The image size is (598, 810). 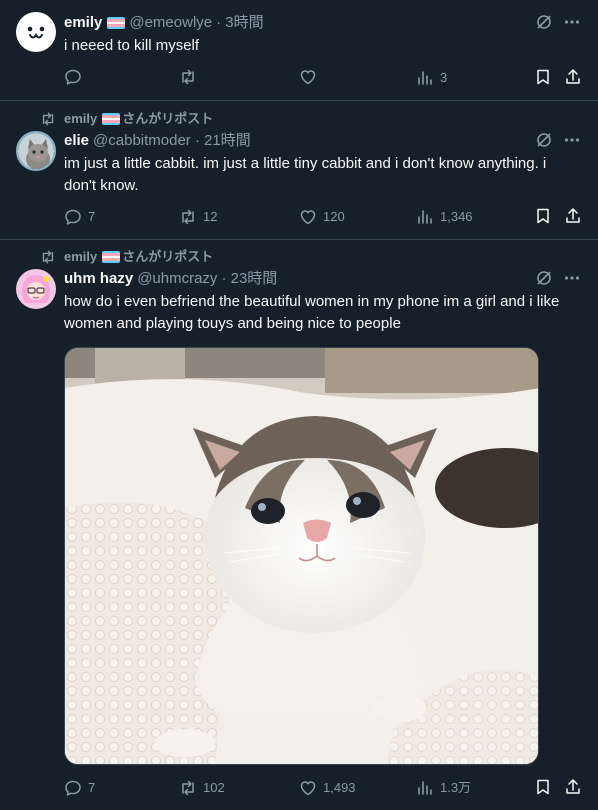 I want to click on retweet-count: 102, so click(x=214, y=787).